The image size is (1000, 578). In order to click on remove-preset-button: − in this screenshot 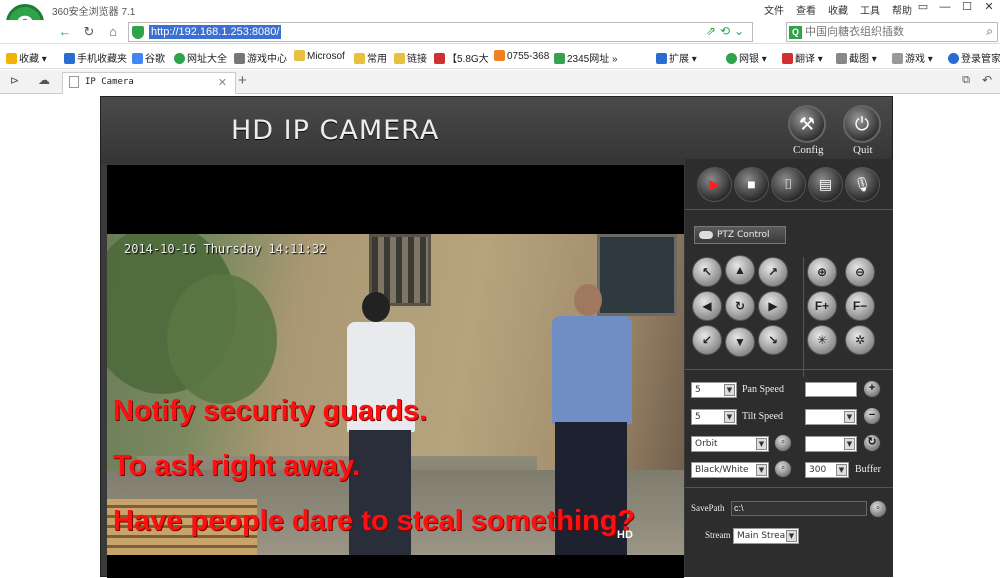, I will do `click(872, 416)`.